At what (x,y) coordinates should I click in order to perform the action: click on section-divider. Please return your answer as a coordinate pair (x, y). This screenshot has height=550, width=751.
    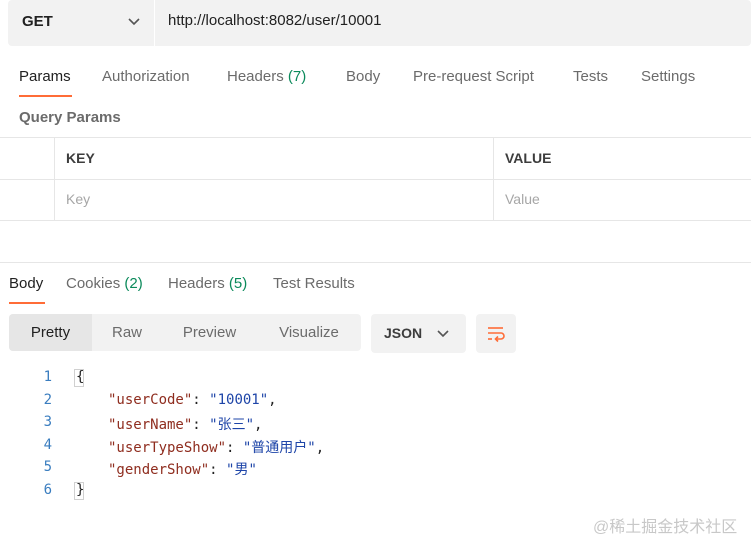
    Looking at the image, I should click on (375, 262).